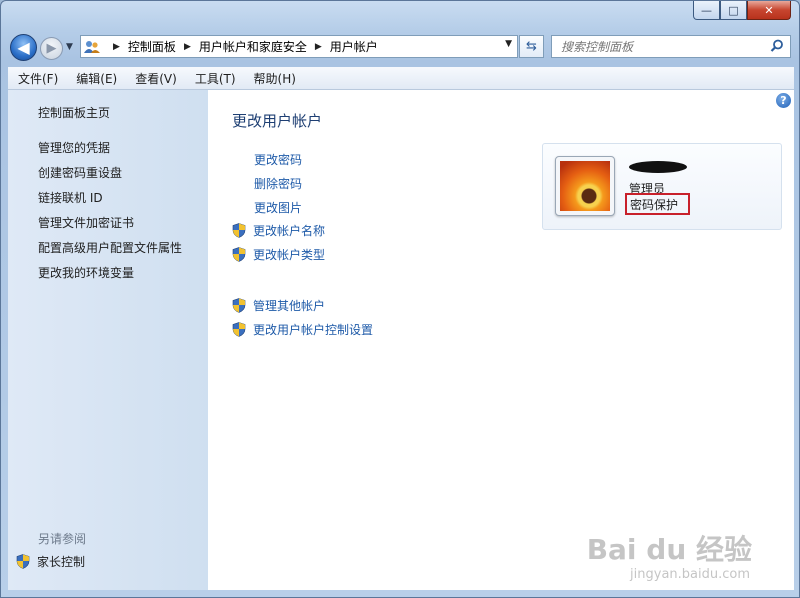 This screenshot has height=598, width=800. What do you see at coordinates (733, 10) in the screenshot?
I see `maximize-button: □` at bounding box center [733, 10].